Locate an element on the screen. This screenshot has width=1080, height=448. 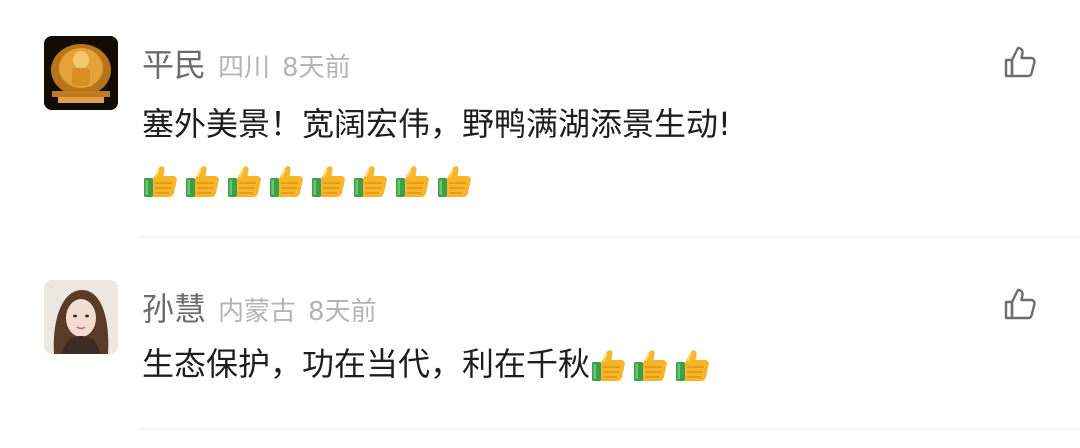
username: 平民 is located at coordinates (174, 63).